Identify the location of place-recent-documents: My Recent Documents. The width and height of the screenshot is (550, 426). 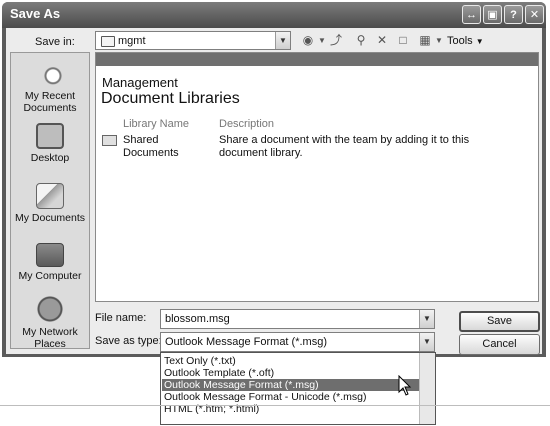
(50, 86).